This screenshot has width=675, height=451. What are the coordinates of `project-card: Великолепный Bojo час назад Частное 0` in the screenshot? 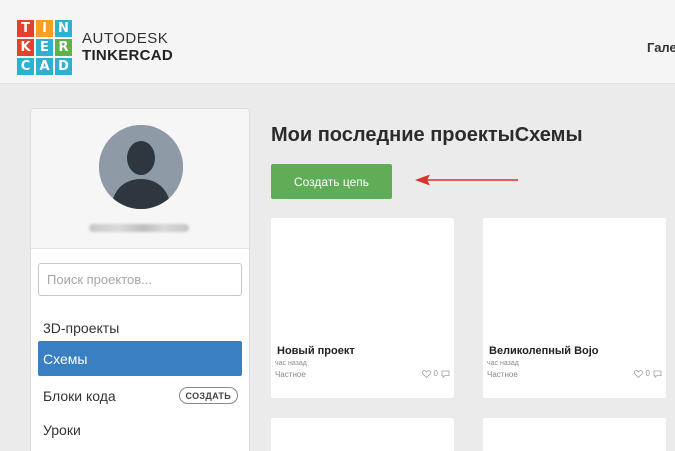 It's located at (574, 308).